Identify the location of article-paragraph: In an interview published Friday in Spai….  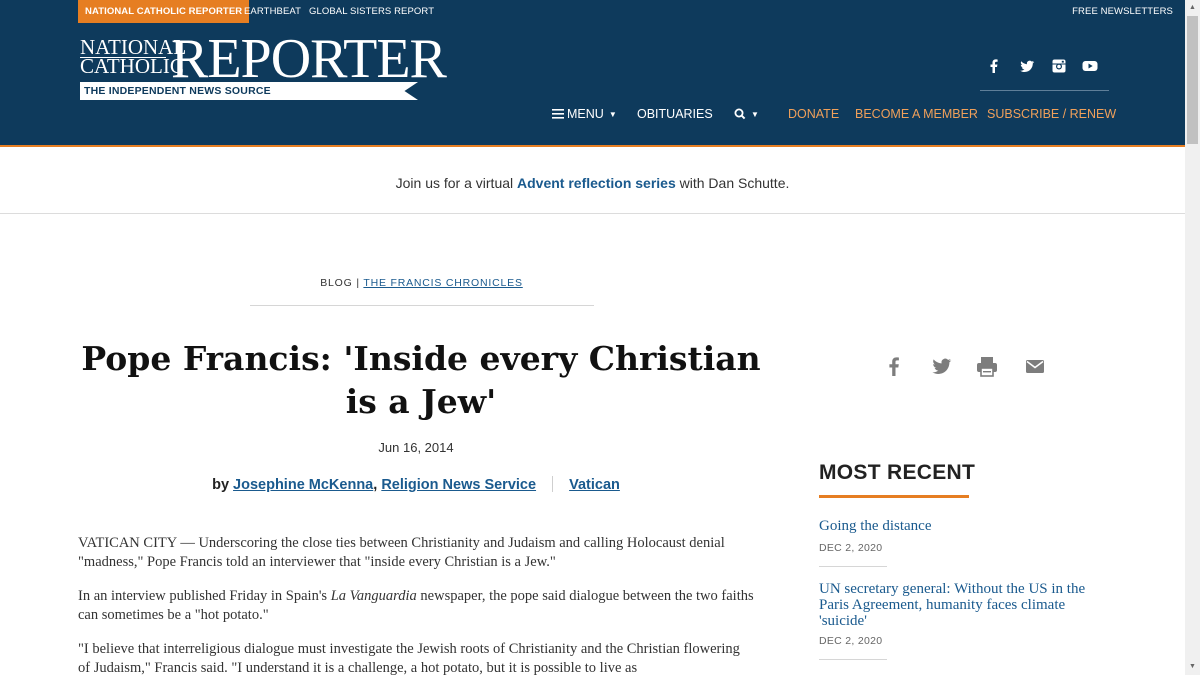
(416, 606).